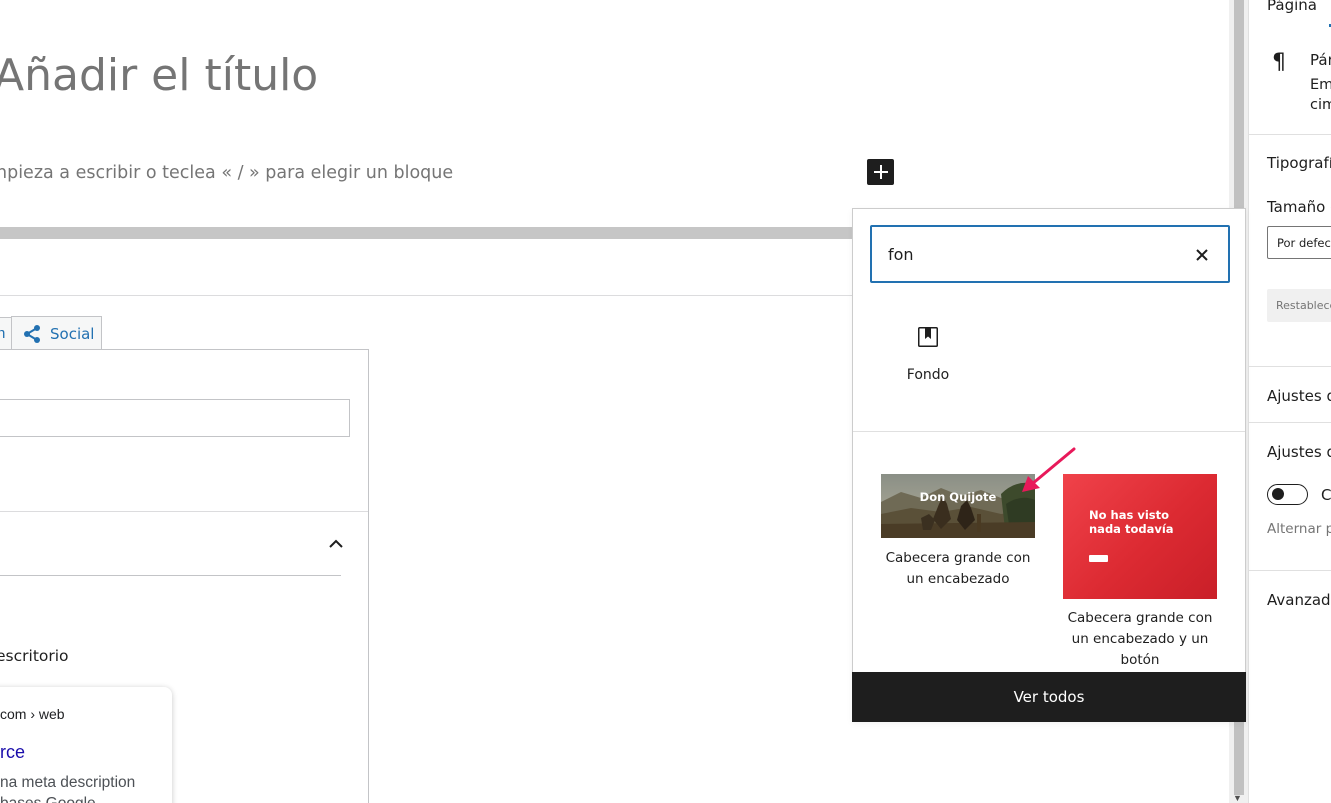 Image resolution: width=1331 pixels, height=803 pixels. I want to click on block-card-title: Pár, so click(1320, 60).